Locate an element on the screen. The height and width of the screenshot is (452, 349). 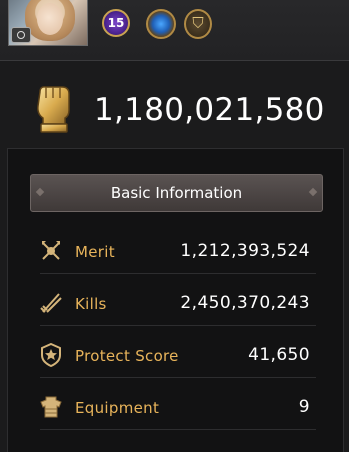
merit-label: Merit is located at coordinates (95, 252).